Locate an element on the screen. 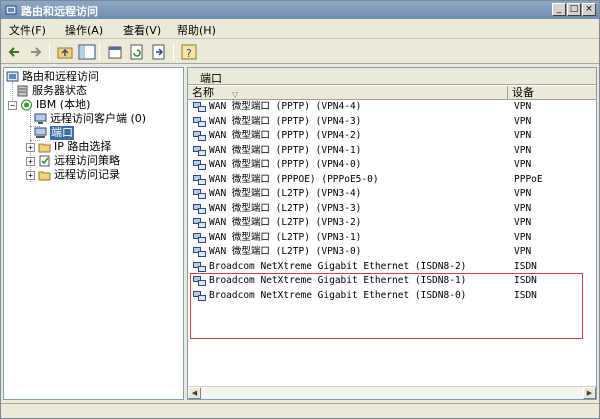 The height and width of the screenshot is (419, 600). routing-root-icon is located at coordinates (12, 76).